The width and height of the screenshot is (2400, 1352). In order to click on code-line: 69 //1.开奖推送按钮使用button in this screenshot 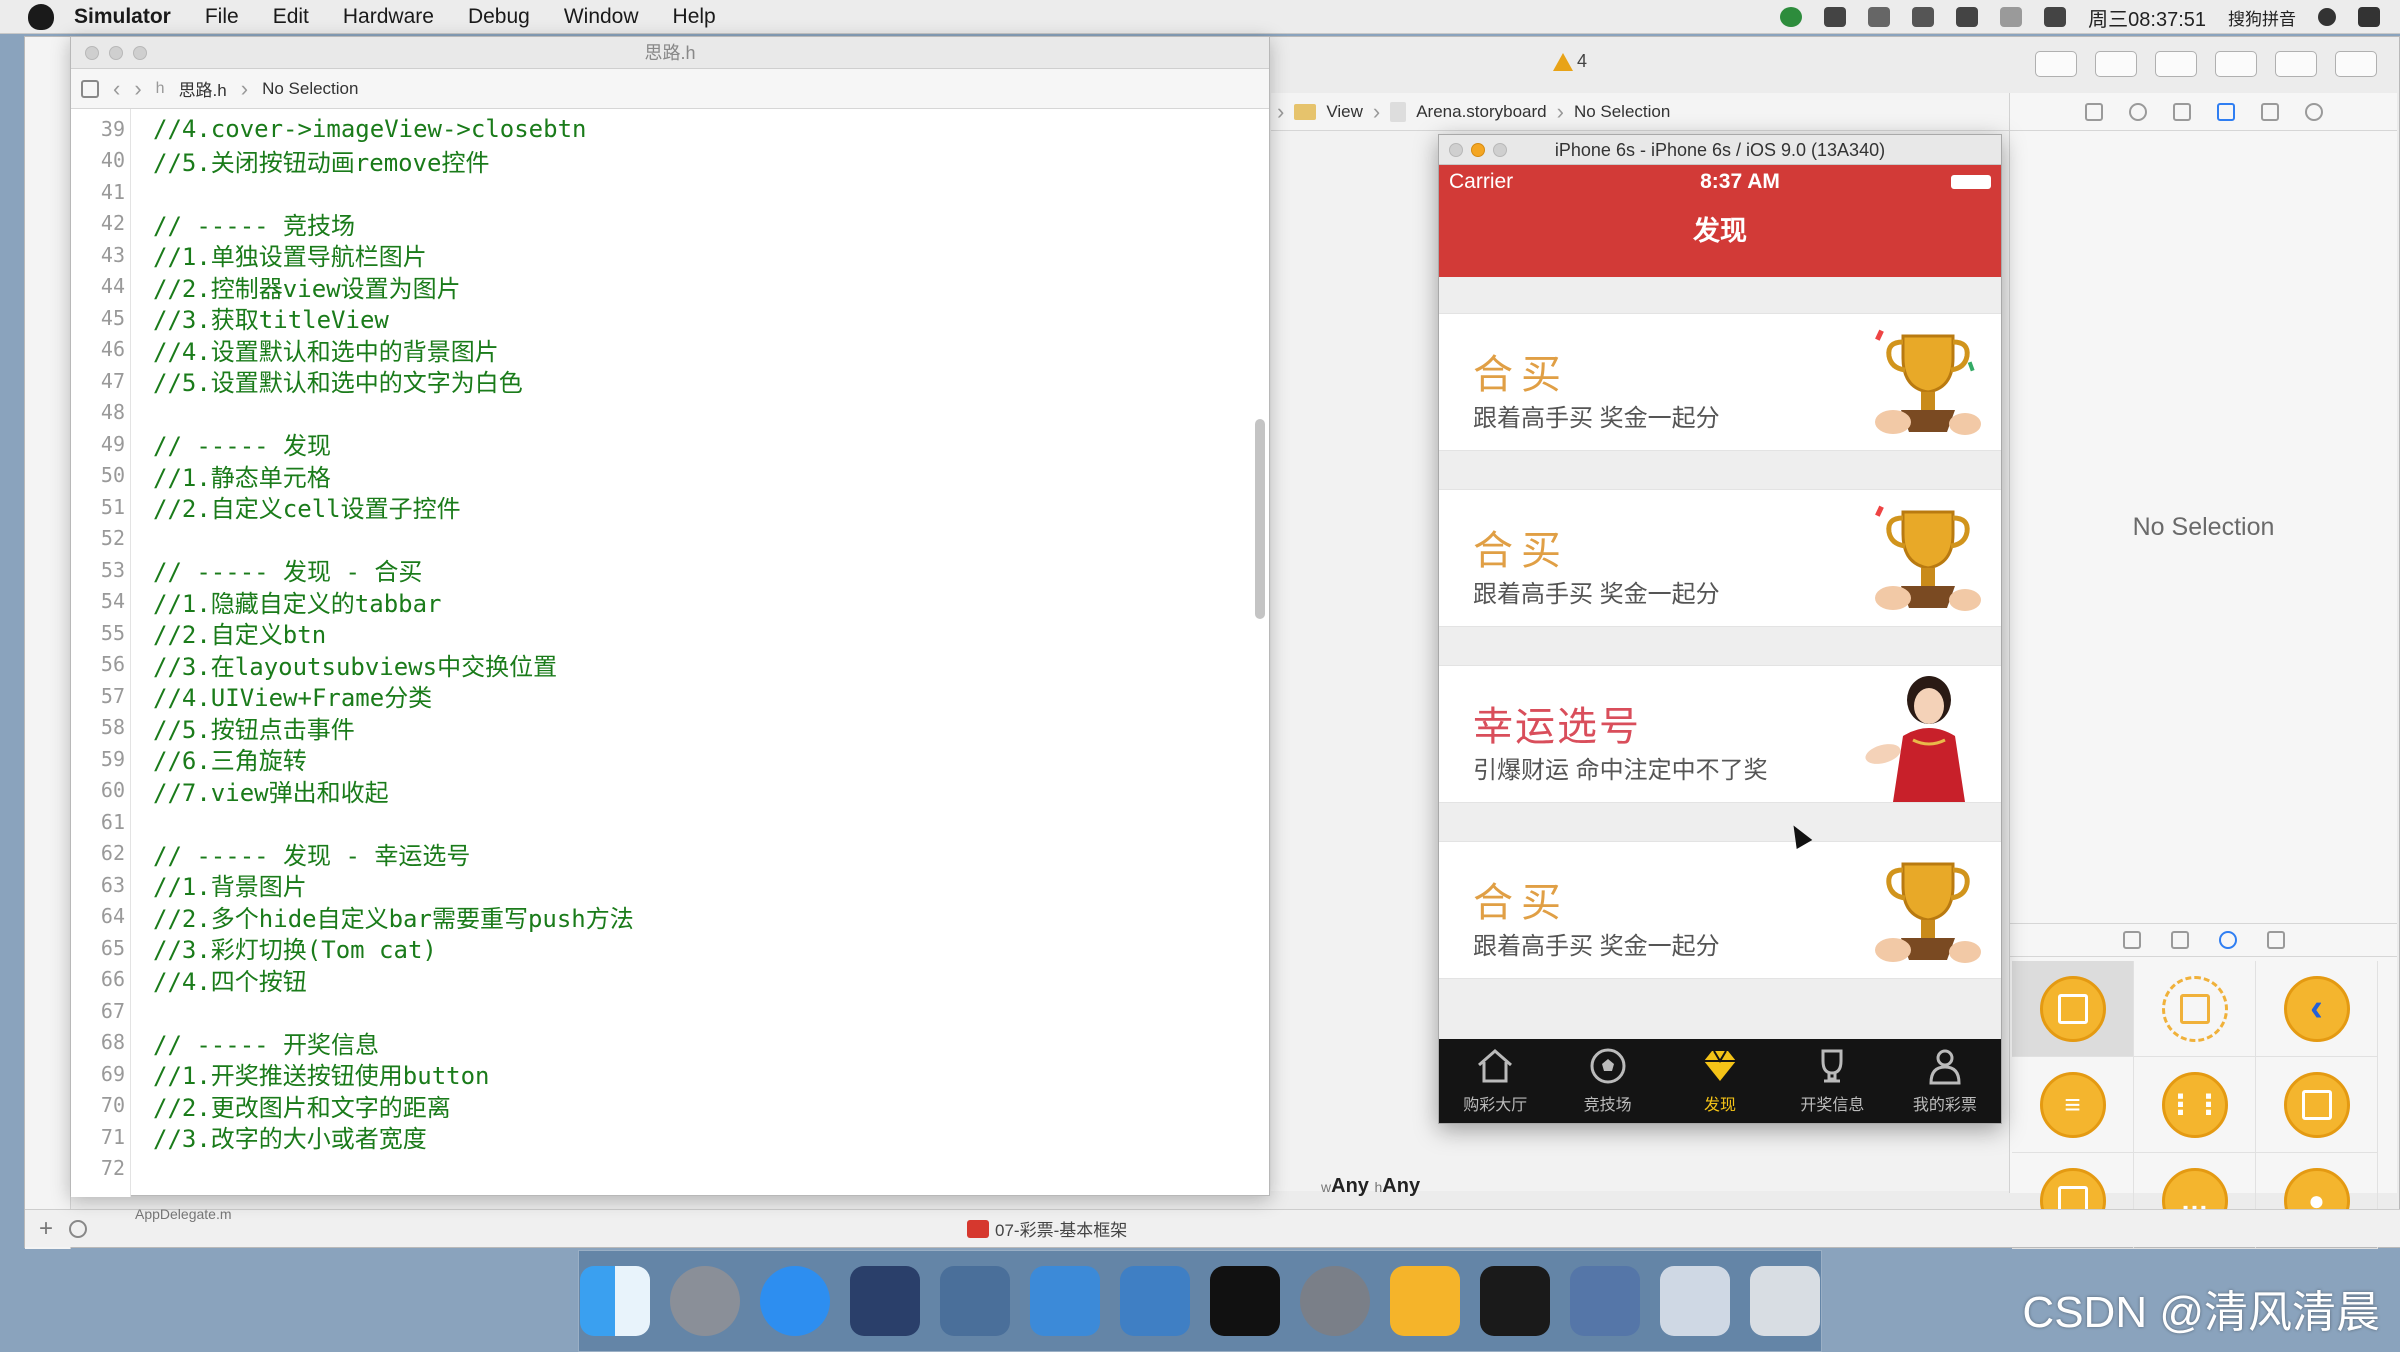, I will do `click(656, 1074)`.